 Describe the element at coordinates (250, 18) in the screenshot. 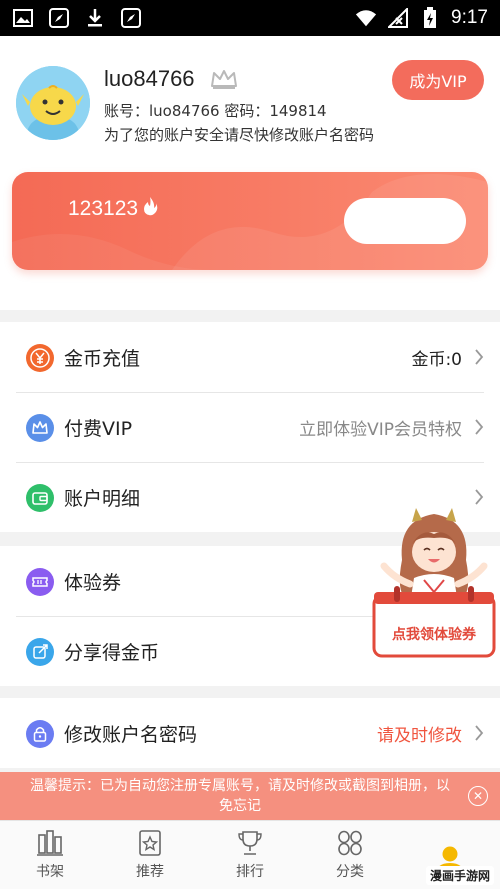

I see `status-bar: 9:17` at that location.